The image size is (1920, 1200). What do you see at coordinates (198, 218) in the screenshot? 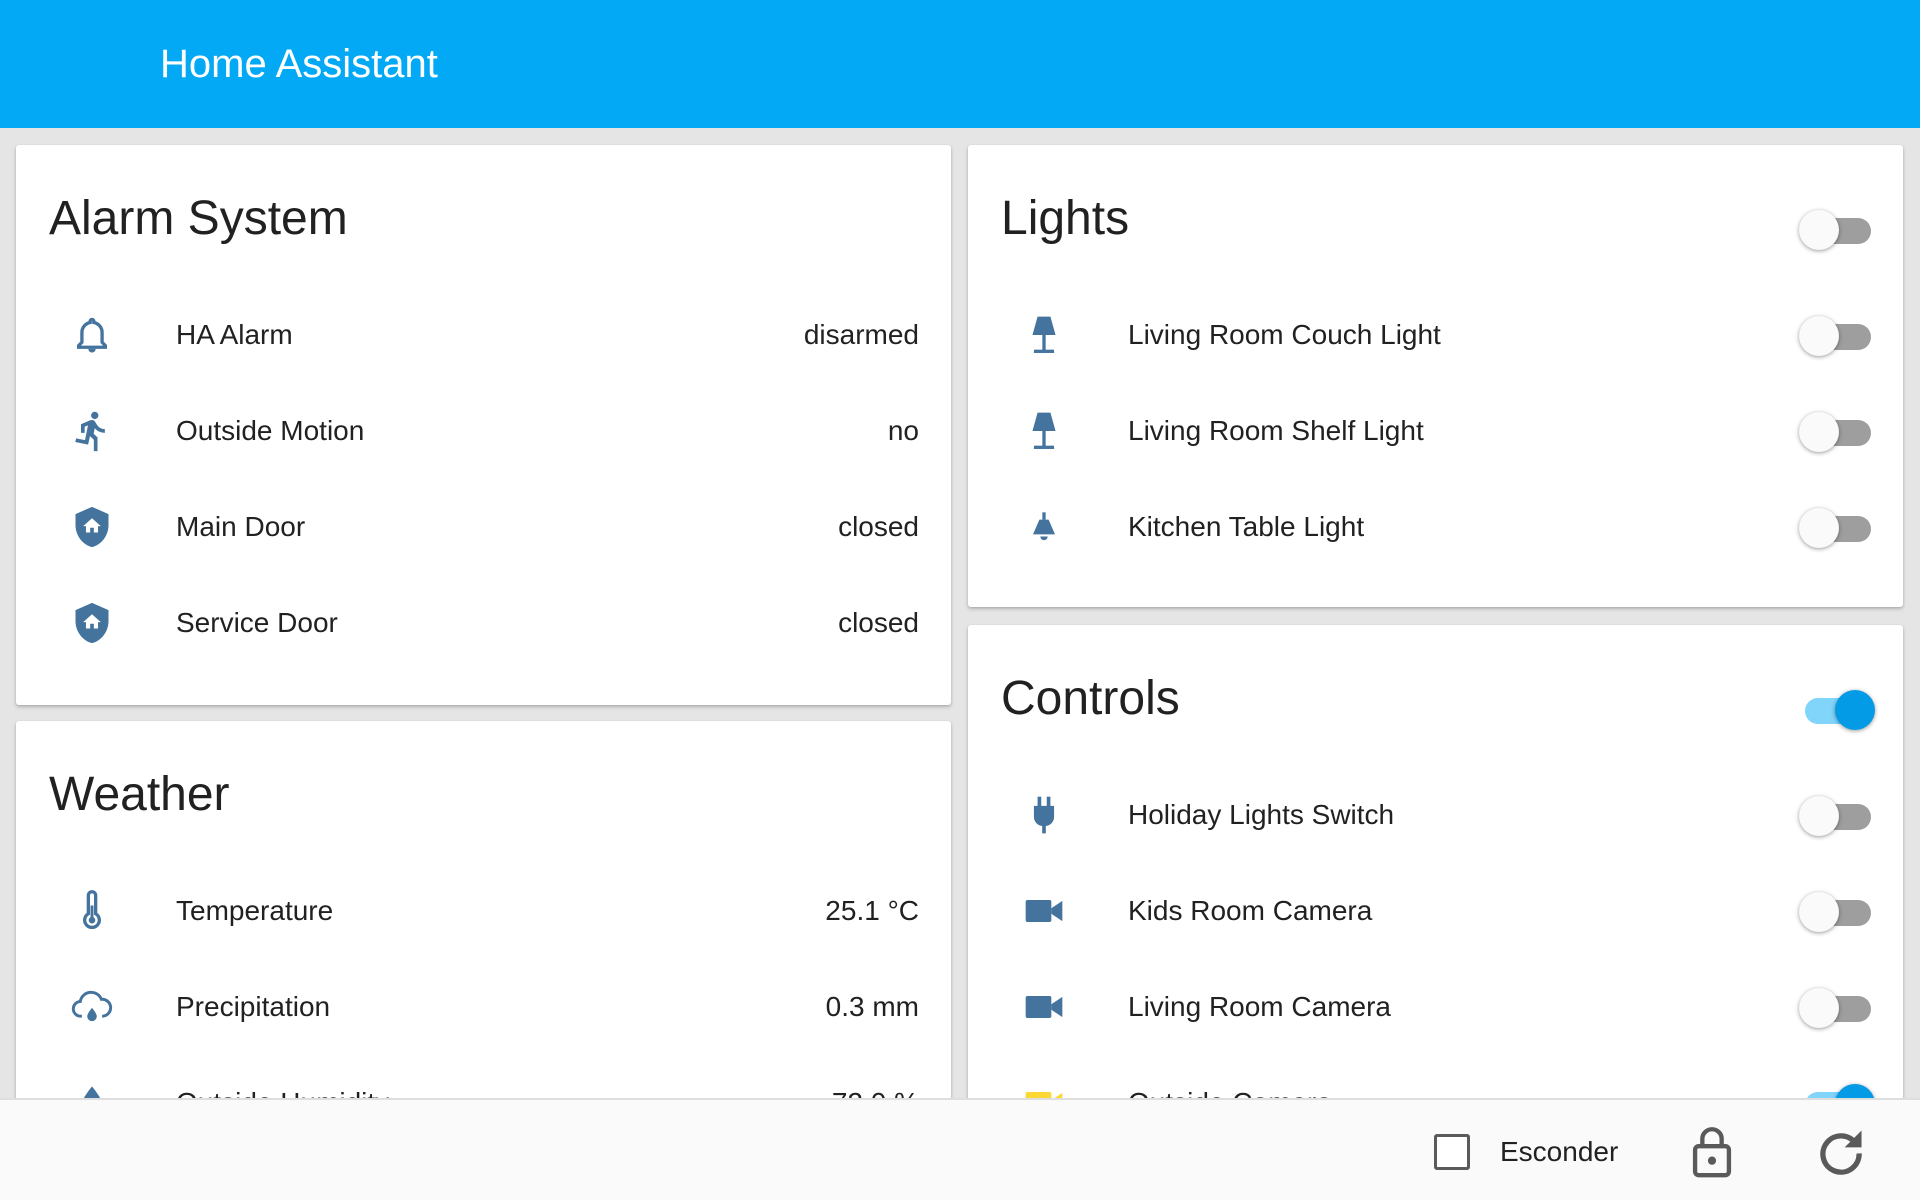
I see `card-title: Alarm System` at bounding box center [198, 218].